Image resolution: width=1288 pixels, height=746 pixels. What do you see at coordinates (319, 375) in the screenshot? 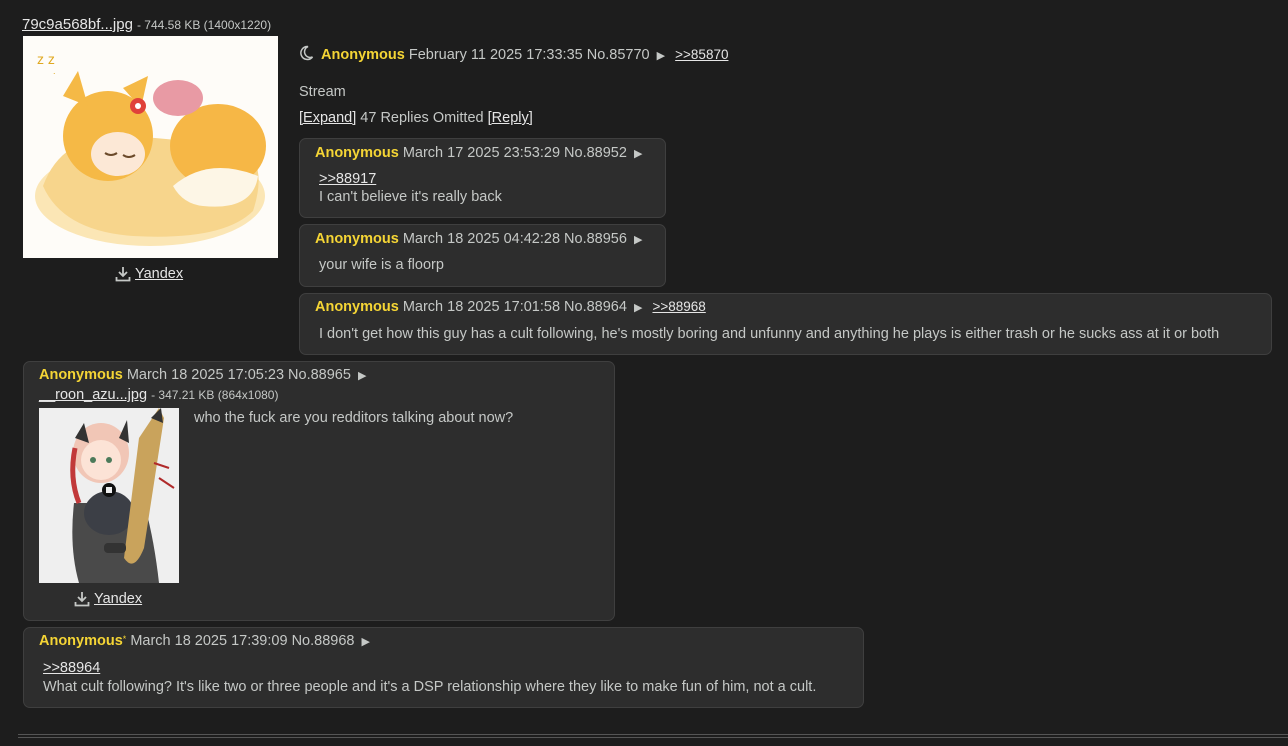
I see `post-number: No.88965` at bounding box center [319, 375].